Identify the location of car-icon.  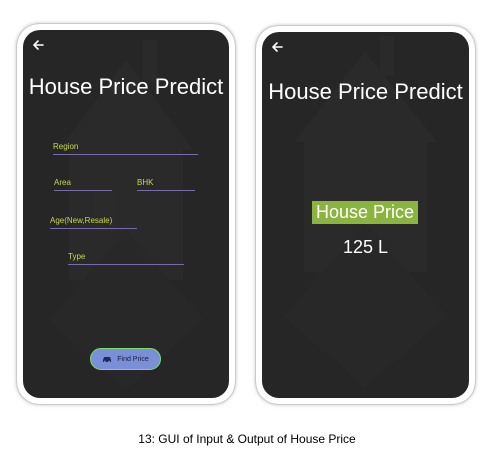
(107, 360).